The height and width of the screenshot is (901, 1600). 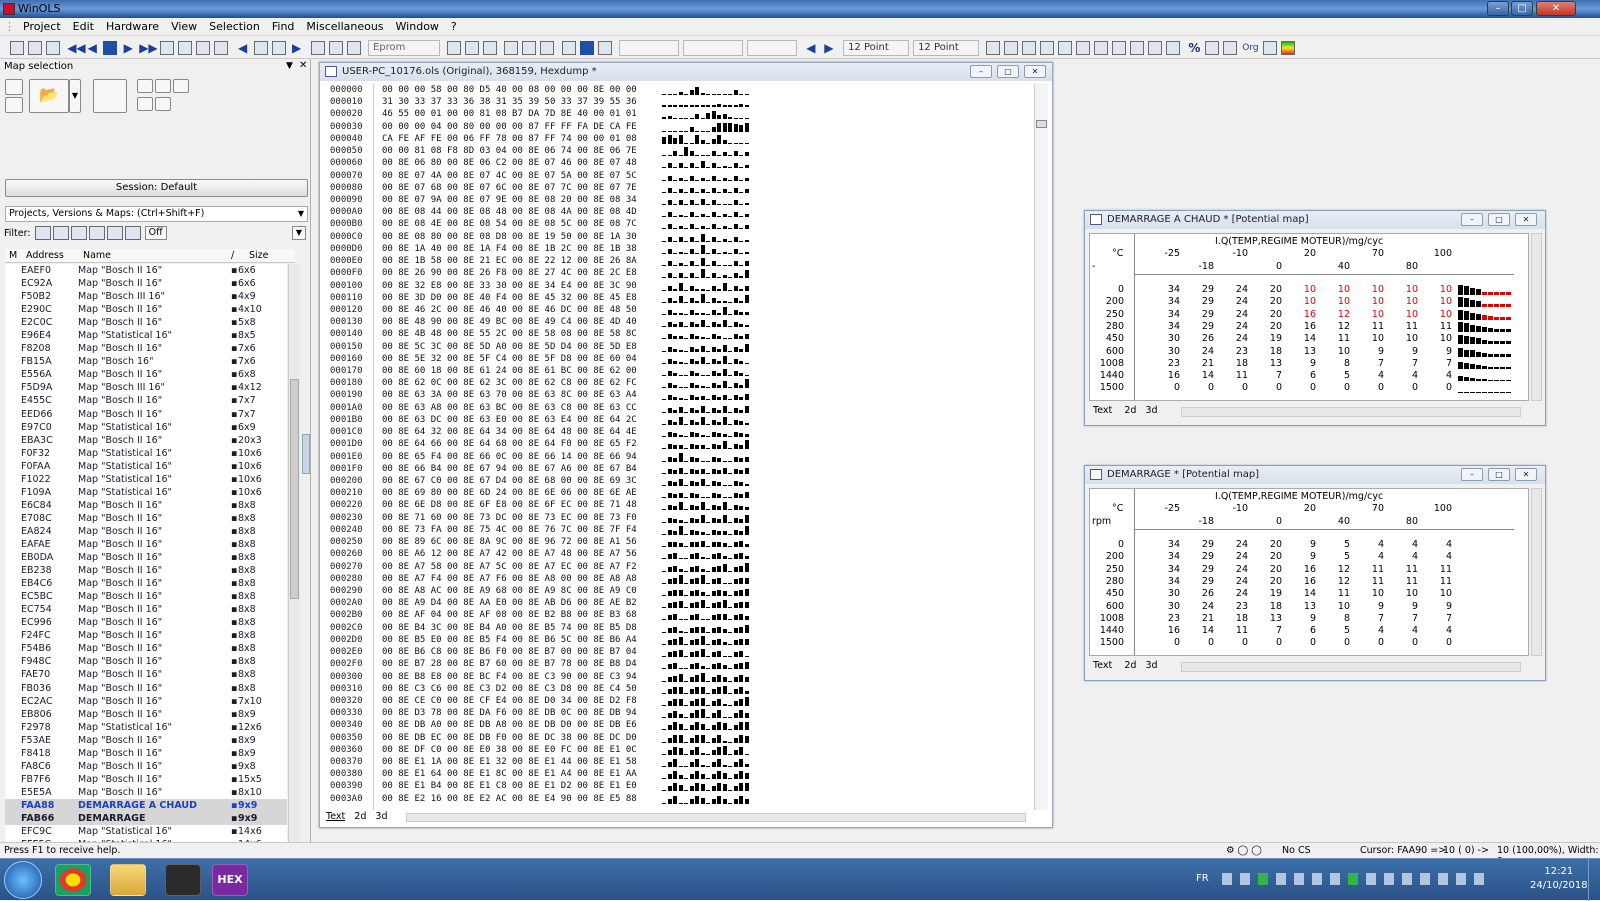 What do you see at coordinates (83, 26) in the screenshot?
I see `menu-edit: Edit` at bounding box center [83, 26].